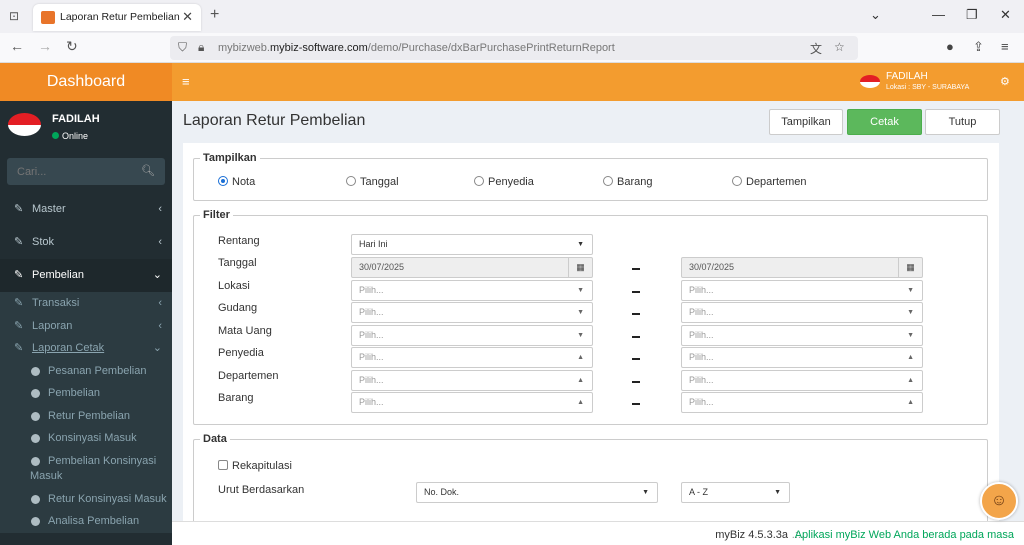 This screenshot has height=545, width=1024. I want to click on menu-icon: ≡, so click(1005, 46).